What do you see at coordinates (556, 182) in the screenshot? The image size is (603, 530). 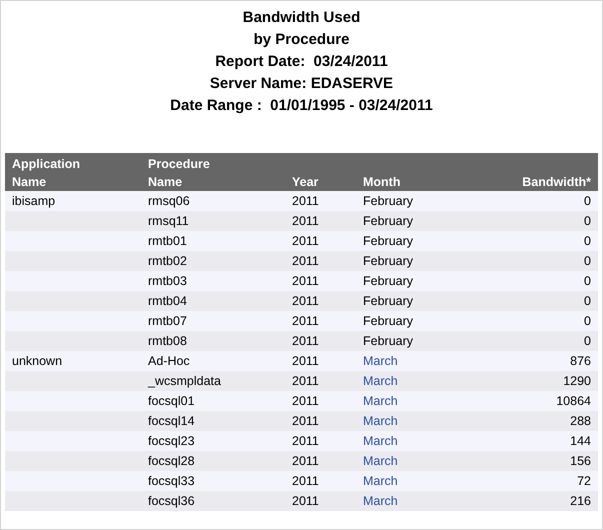 I see `column-header: Bandwidth*` at bounding box center [556, 182].